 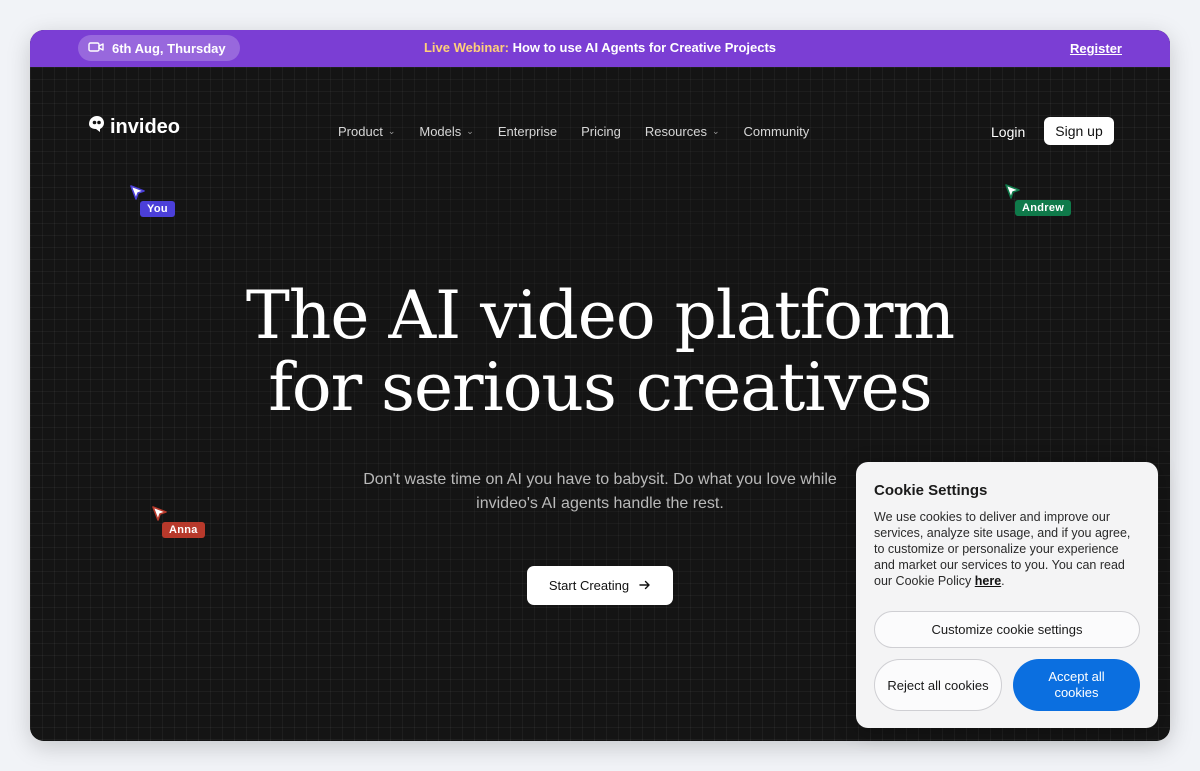 I want to click on nav-item-models: Models ⌄, so click(x=446, y=131).